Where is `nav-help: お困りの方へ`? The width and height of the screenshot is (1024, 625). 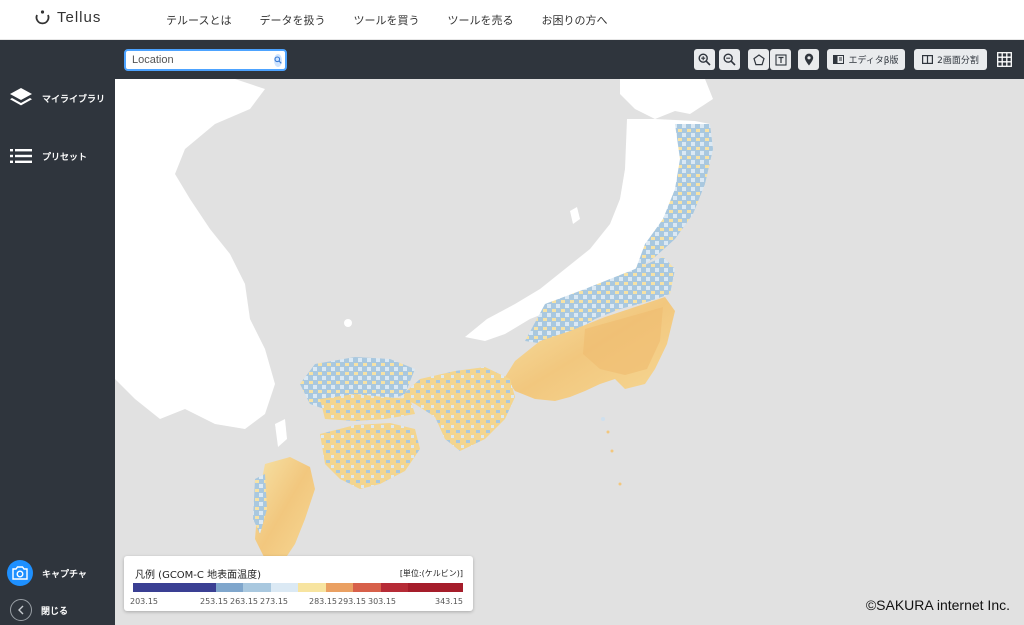
nav-help: お困りの方へ is located at coordinates (574, 20).